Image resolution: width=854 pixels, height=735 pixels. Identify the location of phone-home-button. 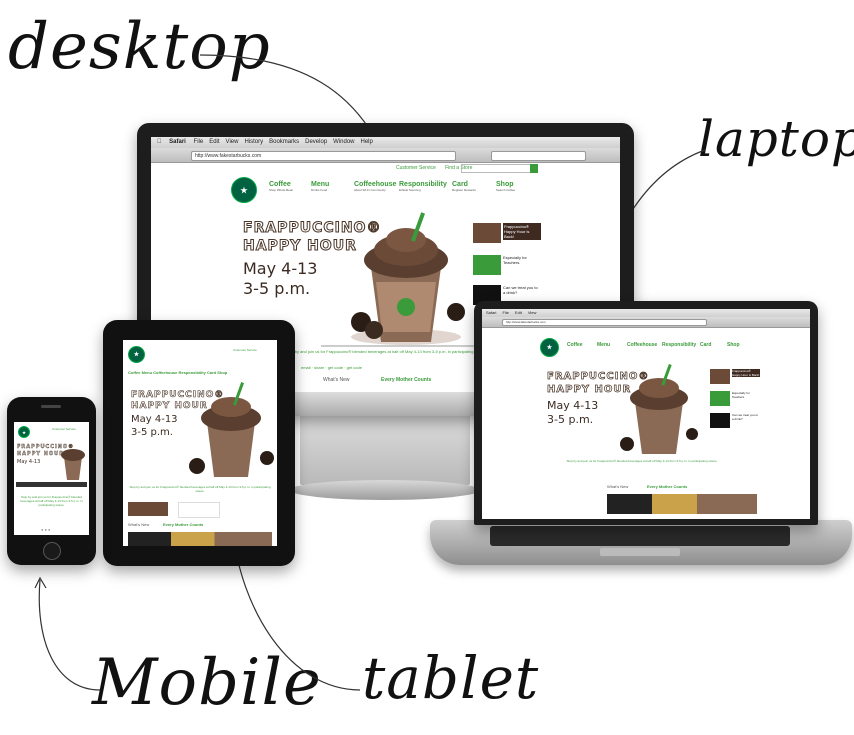
(52, 551).